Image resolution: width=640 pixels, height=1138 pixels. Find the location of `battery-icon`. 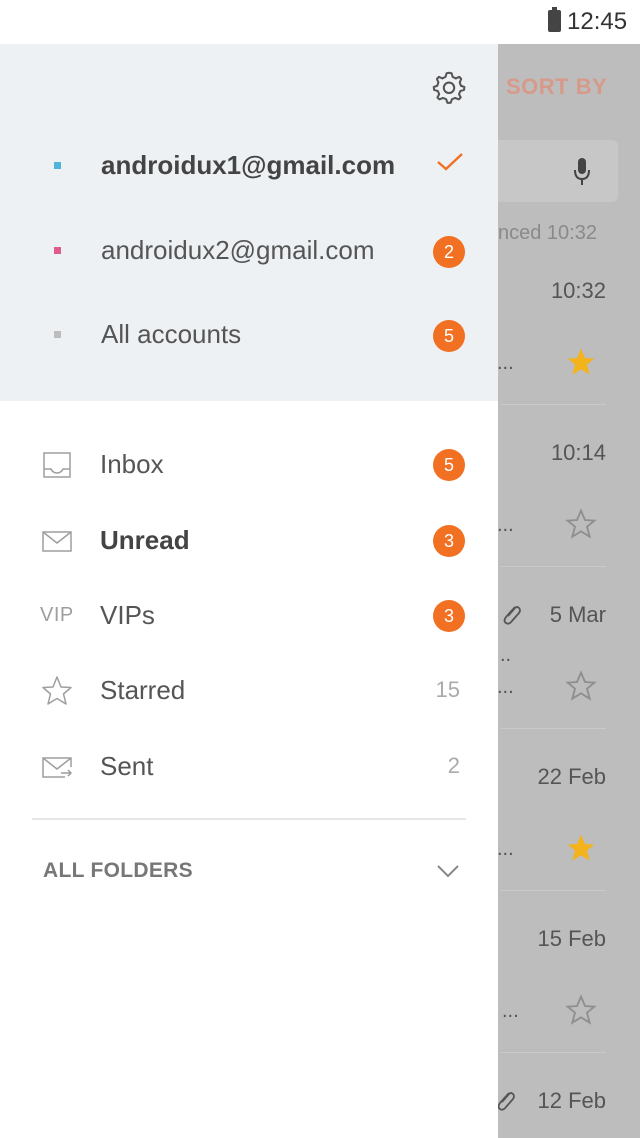

battery-icon is located at coordinates (554, 19).